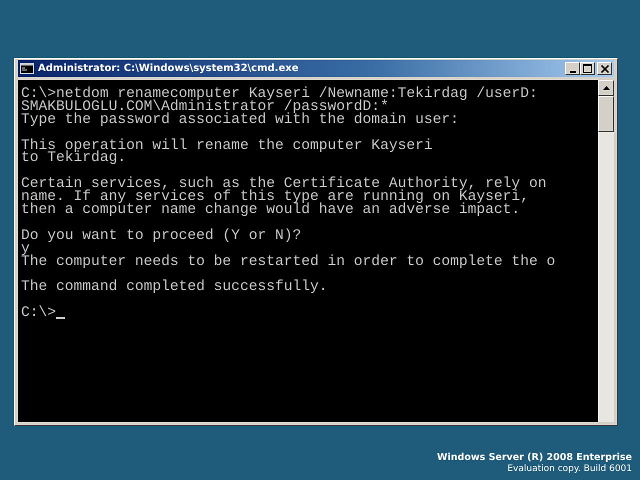  What do you see at coordinates (288, 262) in the screenshot?
I see `console-line: The computer needs to be restarted in order to complete the o` at bounding box center [288, 262].